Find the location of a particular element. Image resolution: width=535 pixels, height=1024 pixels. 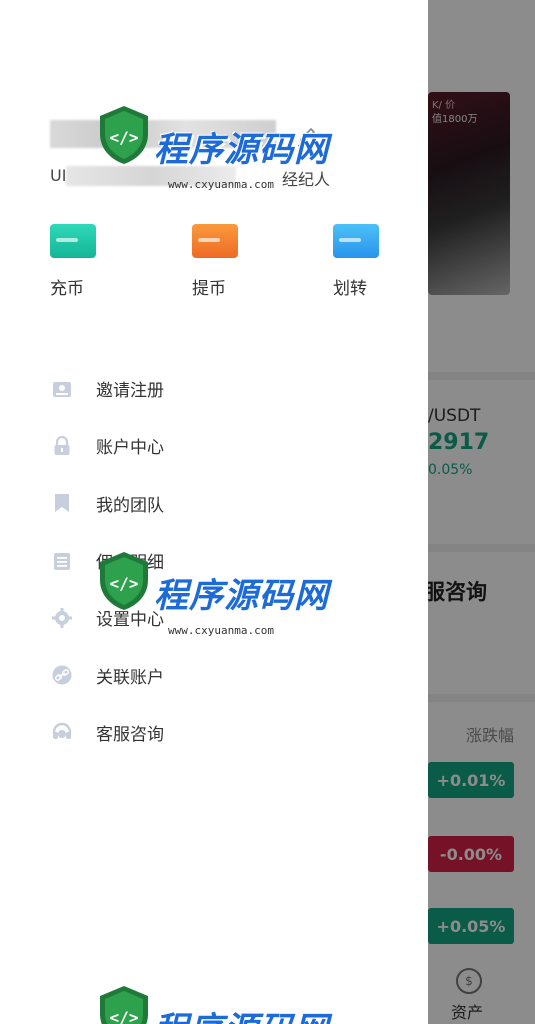

role-label: 经纪人 is located at coordinates (306, 179).